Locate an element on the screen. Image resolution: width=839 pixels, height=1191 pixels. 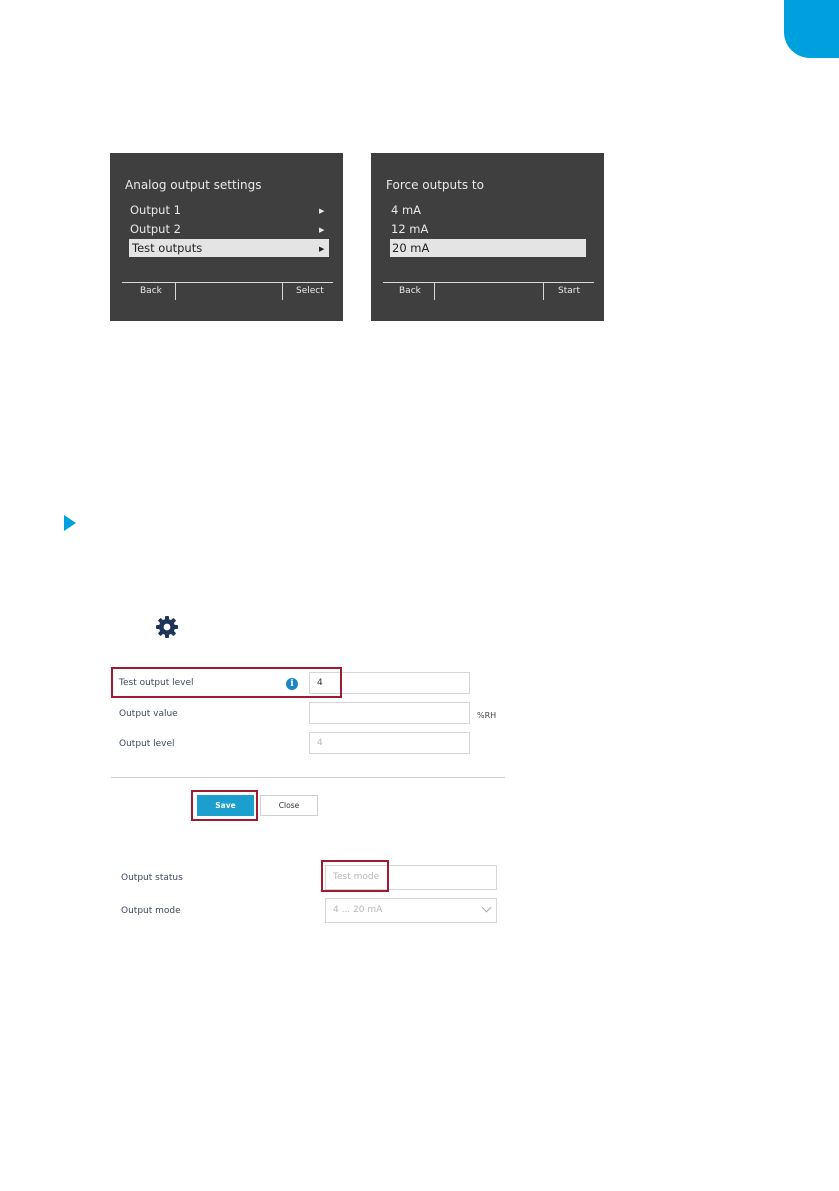
output-status-label: Output status is located at coordinates (152, 878).